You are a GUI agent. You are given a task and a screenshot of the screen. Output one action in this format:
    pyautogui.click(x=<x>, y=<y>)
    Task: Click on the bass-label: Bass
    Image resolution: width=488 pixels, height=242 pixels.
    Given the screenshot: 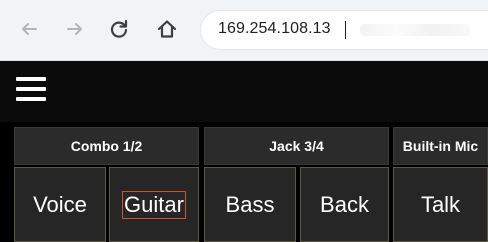 What is the action you would take?
    pyautogui.click(x=250, y=204)
    